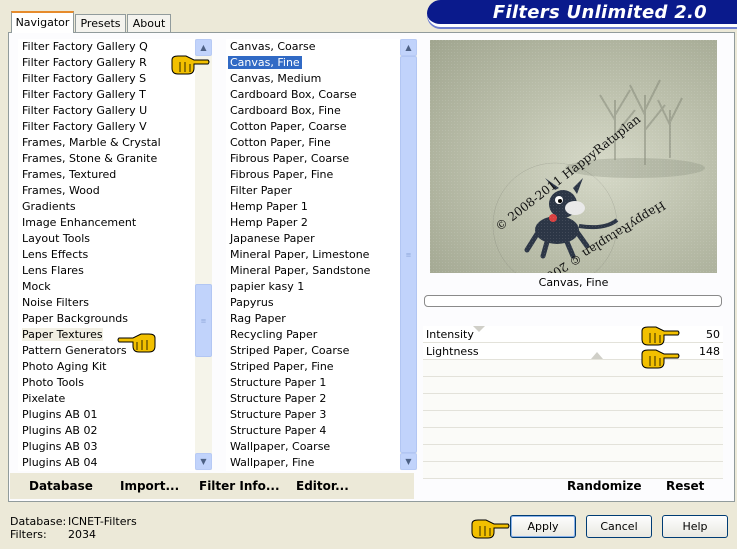 The height and width of the screenshot is (549, 737). What do you see at coordinates (107, 271) in the screenshot?
I see `list-item: Lens Flares` at bounding box center [107, 271].